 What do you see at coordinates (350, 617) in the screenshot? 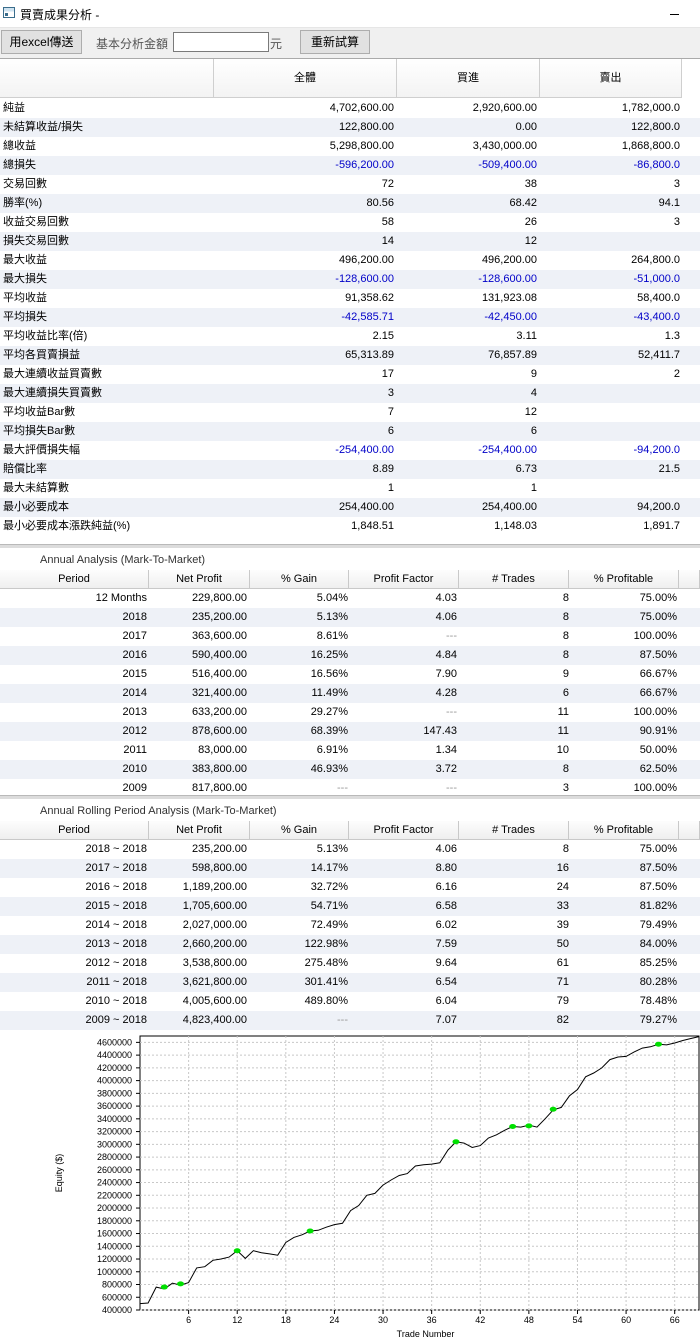
I see `table-row: 2018 235,200.00 5.13% 4.06 8 75.00%` at bounding box center [350, 617].